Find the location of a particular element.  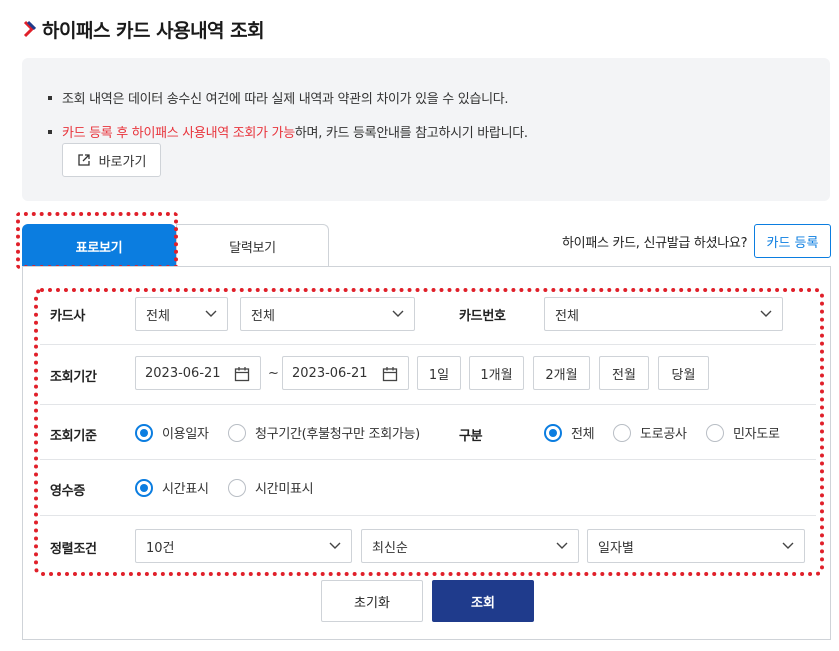

category-label: 구분 is located at coordinates (471, 436).